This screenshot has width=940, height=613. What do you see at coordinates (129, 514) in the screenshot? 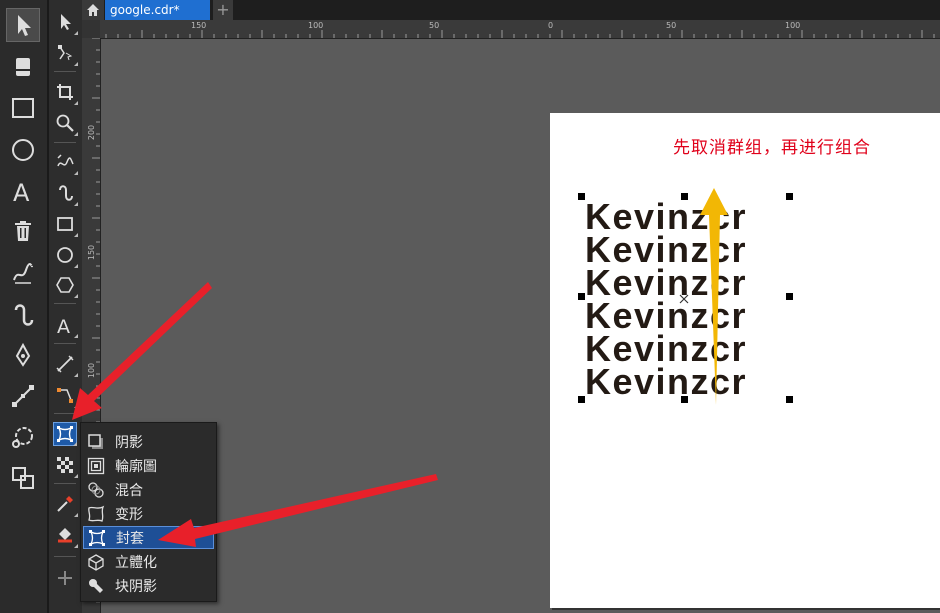
I see `menu-item-label: 变形` at bounding box center [129, 514].